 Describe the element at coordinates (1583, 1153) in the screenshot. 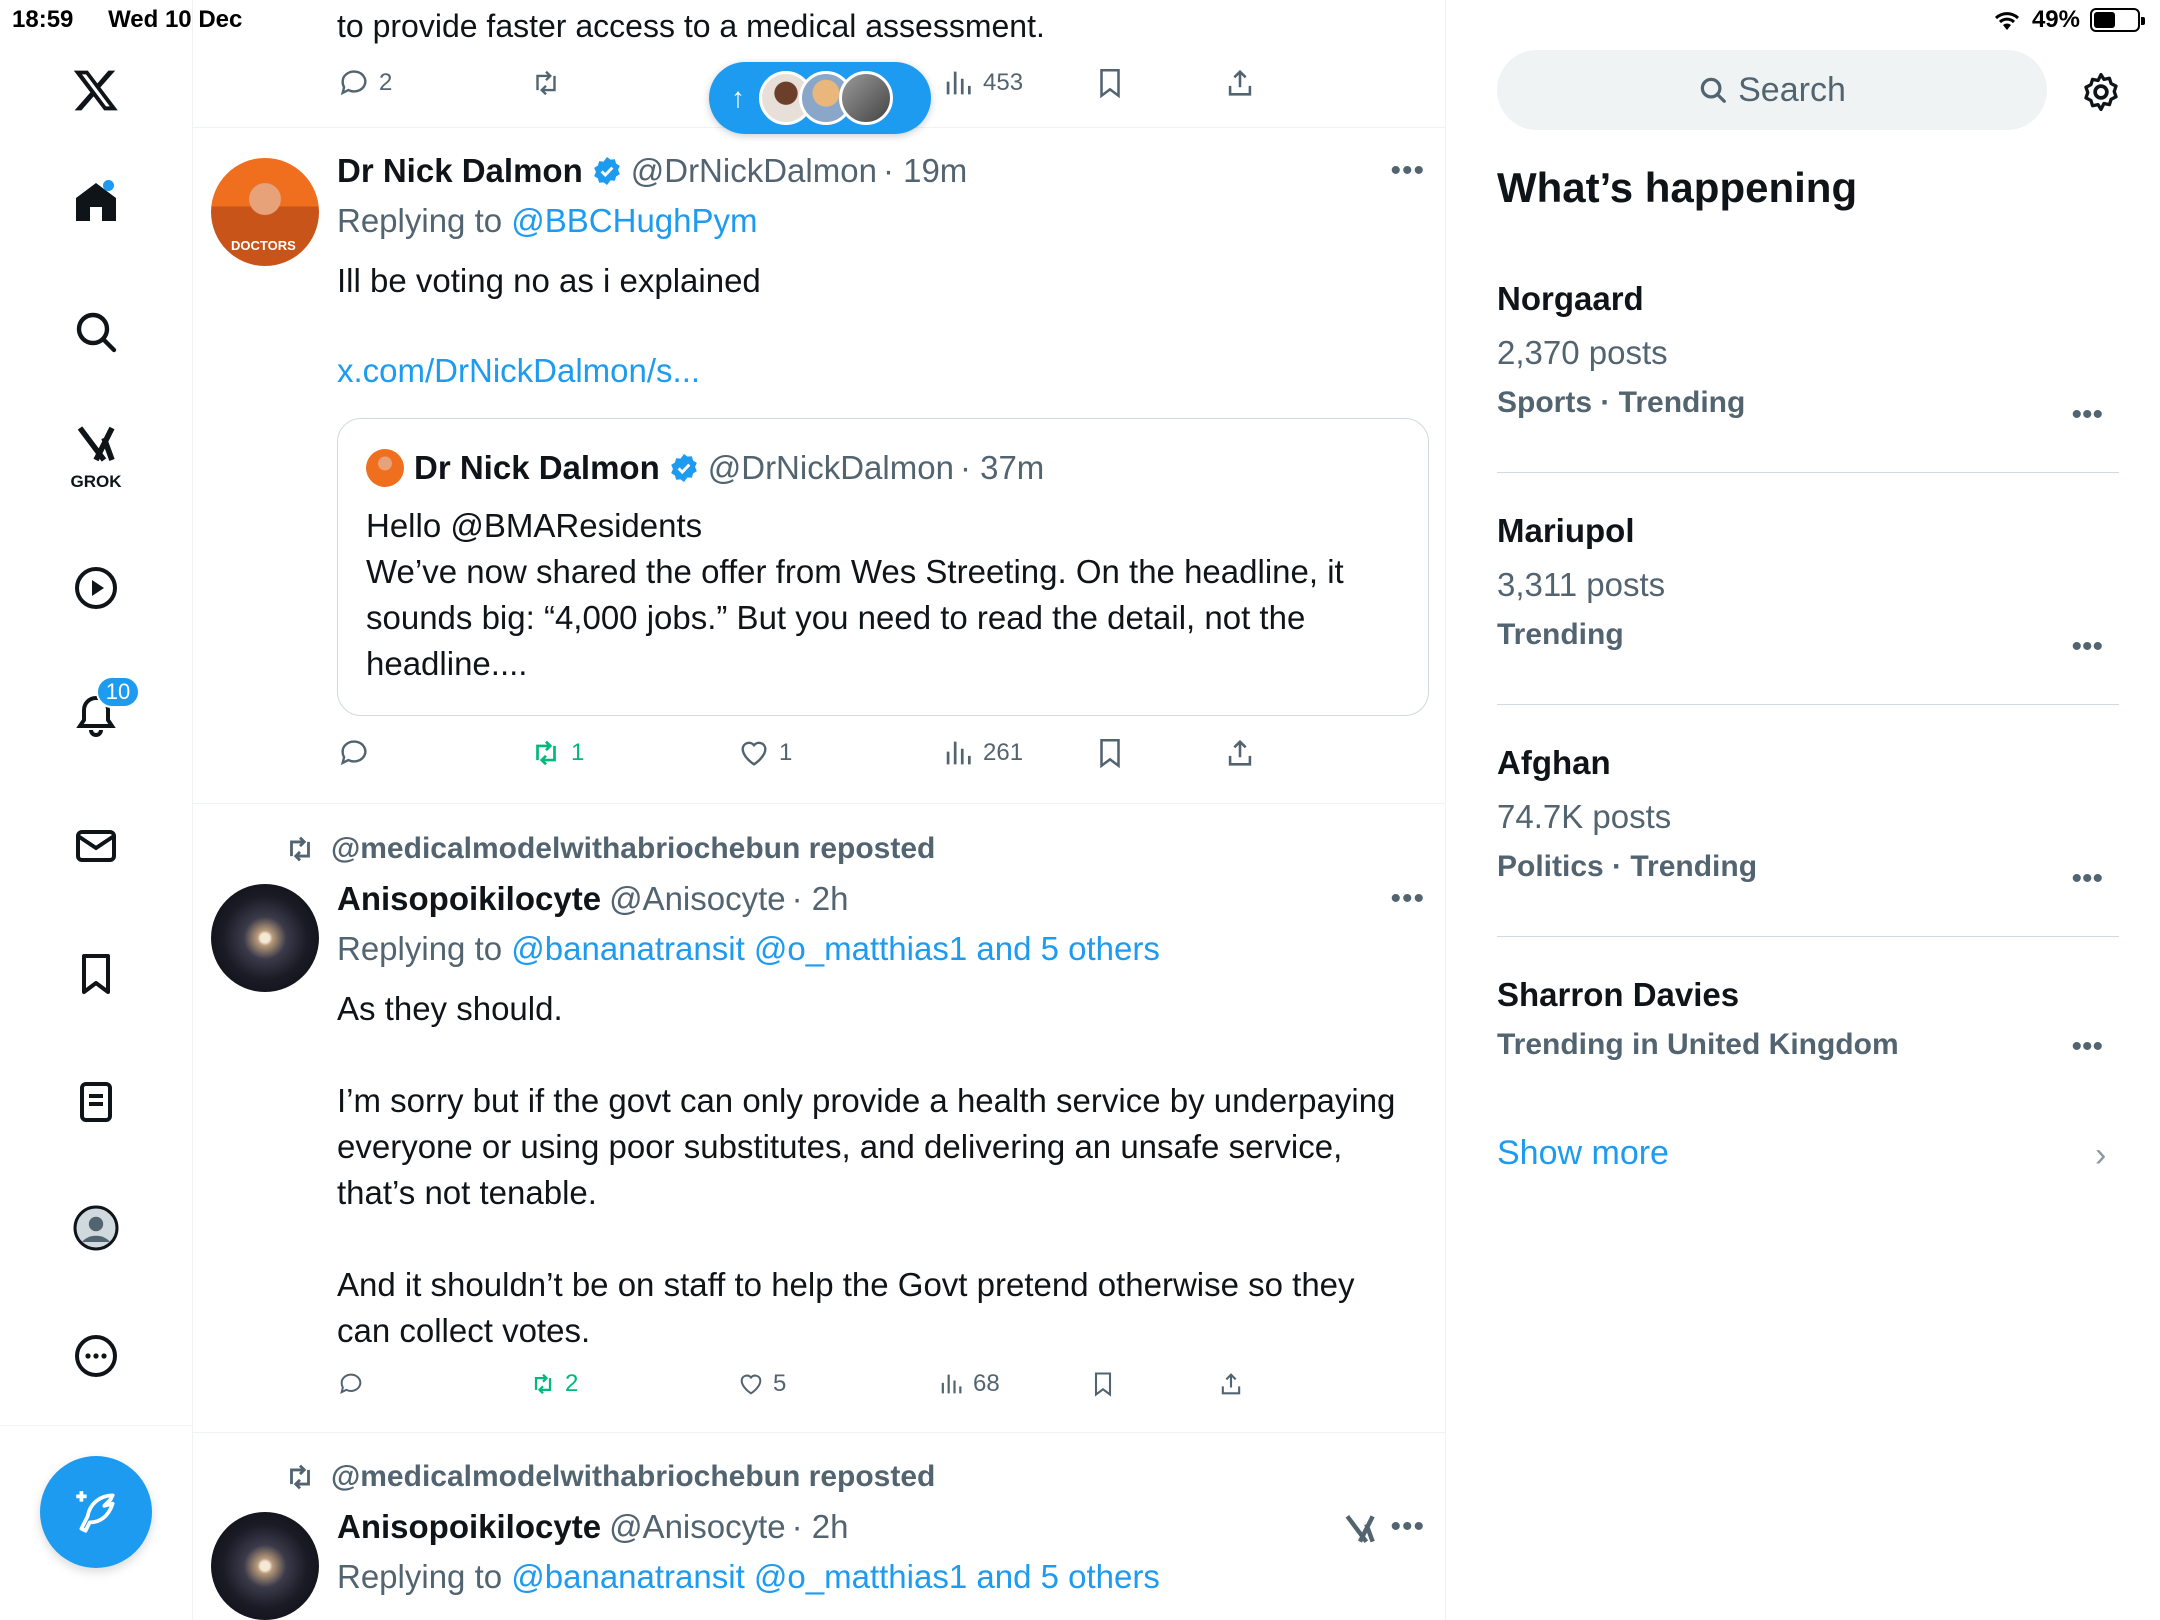

I see `show-more-link: Show more` at that location.